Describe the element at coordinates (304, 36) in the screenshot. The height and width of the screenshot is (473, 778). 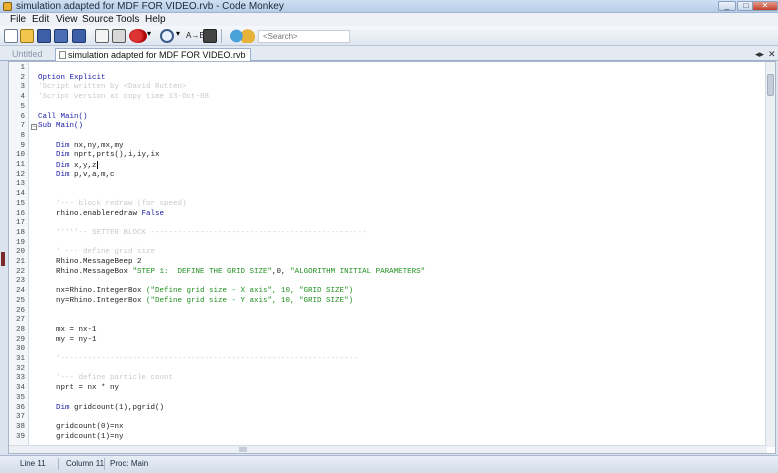
I see `search-input` at that location.